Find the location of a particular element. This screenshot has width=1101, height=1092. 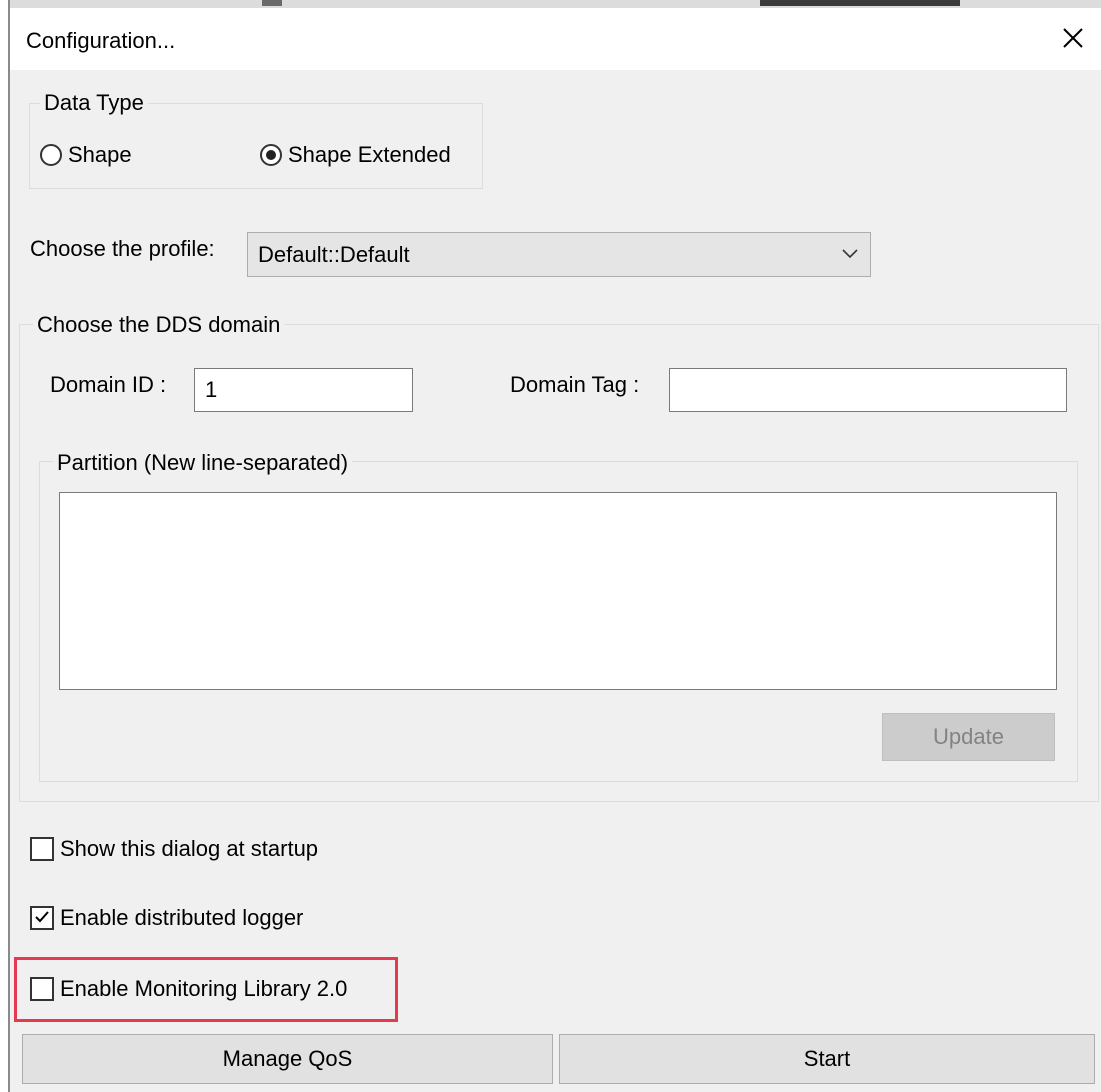

enable-distributed-logger-label: Enable distributed logger is located at coordinates (182, 917).